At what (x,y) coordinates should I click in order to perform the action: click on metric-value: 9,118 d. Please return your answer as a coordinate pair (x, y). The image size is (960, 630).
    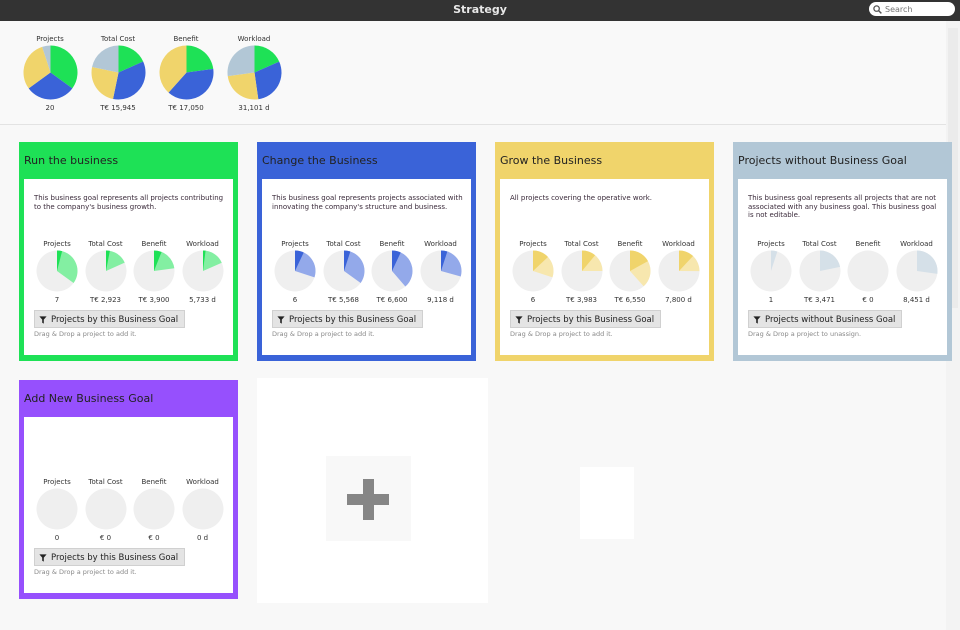
    Looking at the image, I should click on (440, 300).